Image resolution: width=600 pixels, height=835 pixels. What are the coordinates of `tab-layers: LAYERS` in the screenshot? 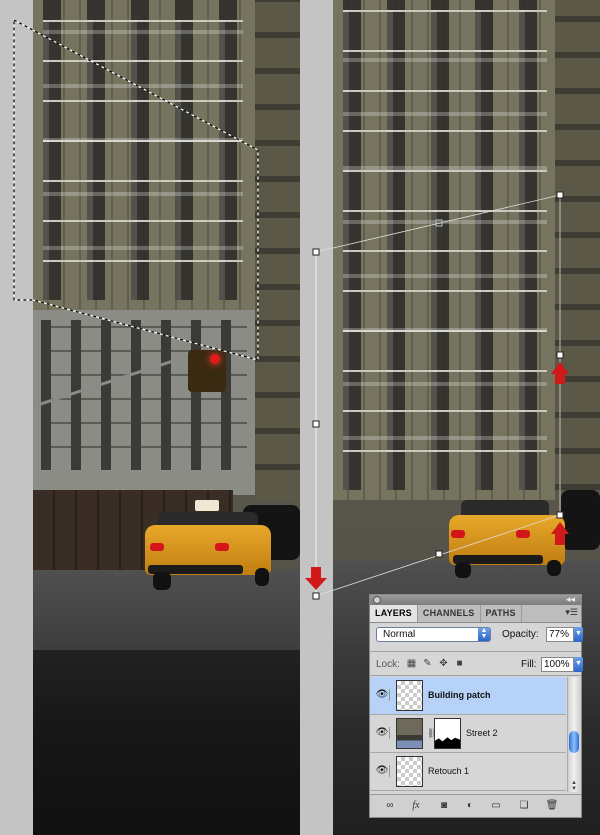 It's located at (394, 613).